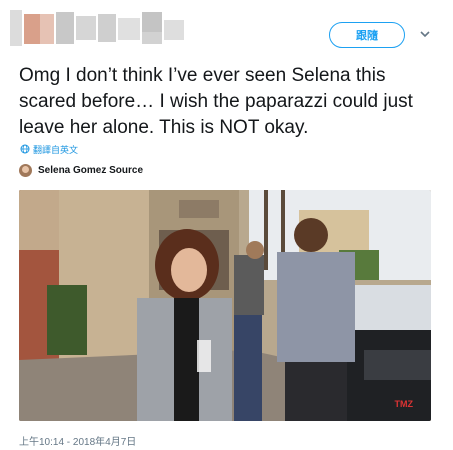 Image resolution: width=453 pixels, height=450 pixels. What do you see at coordinates (77, 440) in the screenshot?
I see `tweet-timestamp: 上午10:14 - 2018年4月7日` at bounding box center [77, 440].